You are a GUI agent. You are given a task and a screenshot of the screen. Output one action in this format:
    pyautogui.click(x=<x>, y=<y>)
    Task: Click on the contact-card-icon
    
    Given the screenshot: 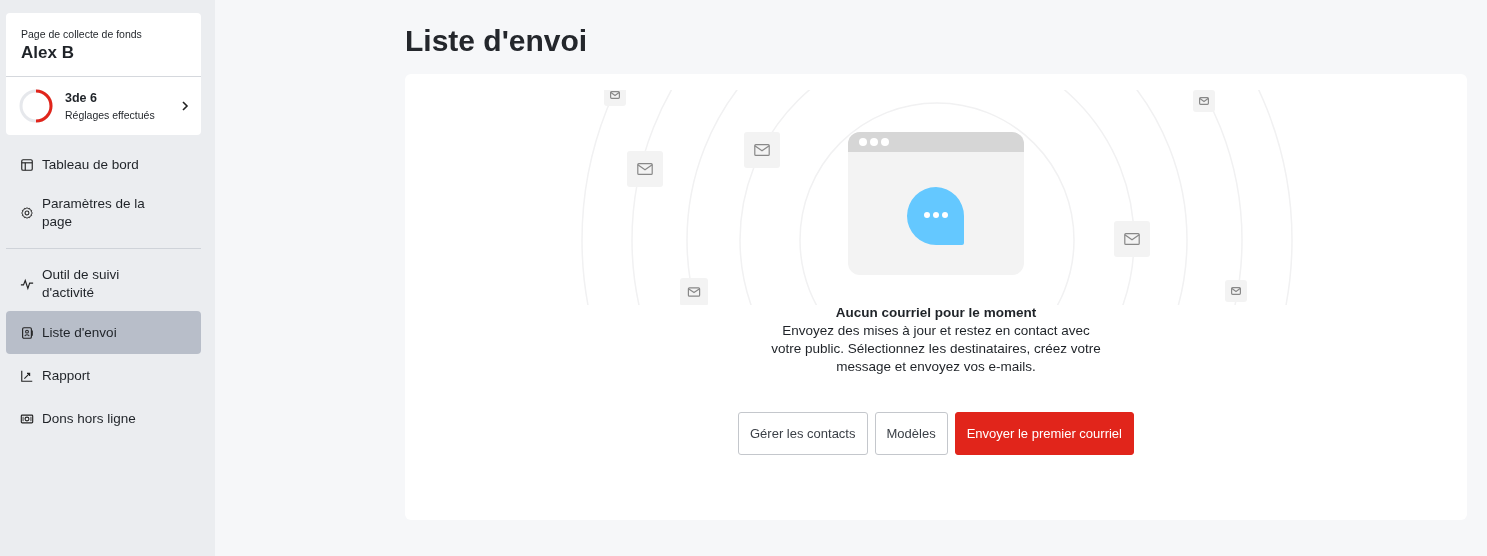 What is the action you would take?
    pyautogui.click(x=27, y=332)
    